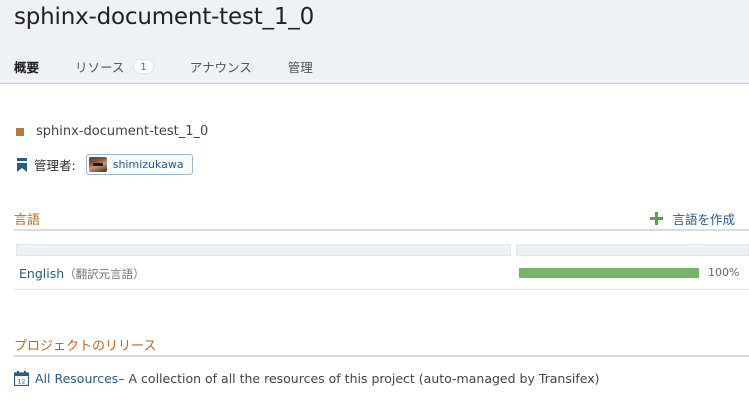 This screenshot has height=406, width=749. What do you see at coordinates (143, 66) in the screenshot?
I see `resources-count-badge: 1` at bounding box center [143, 66].